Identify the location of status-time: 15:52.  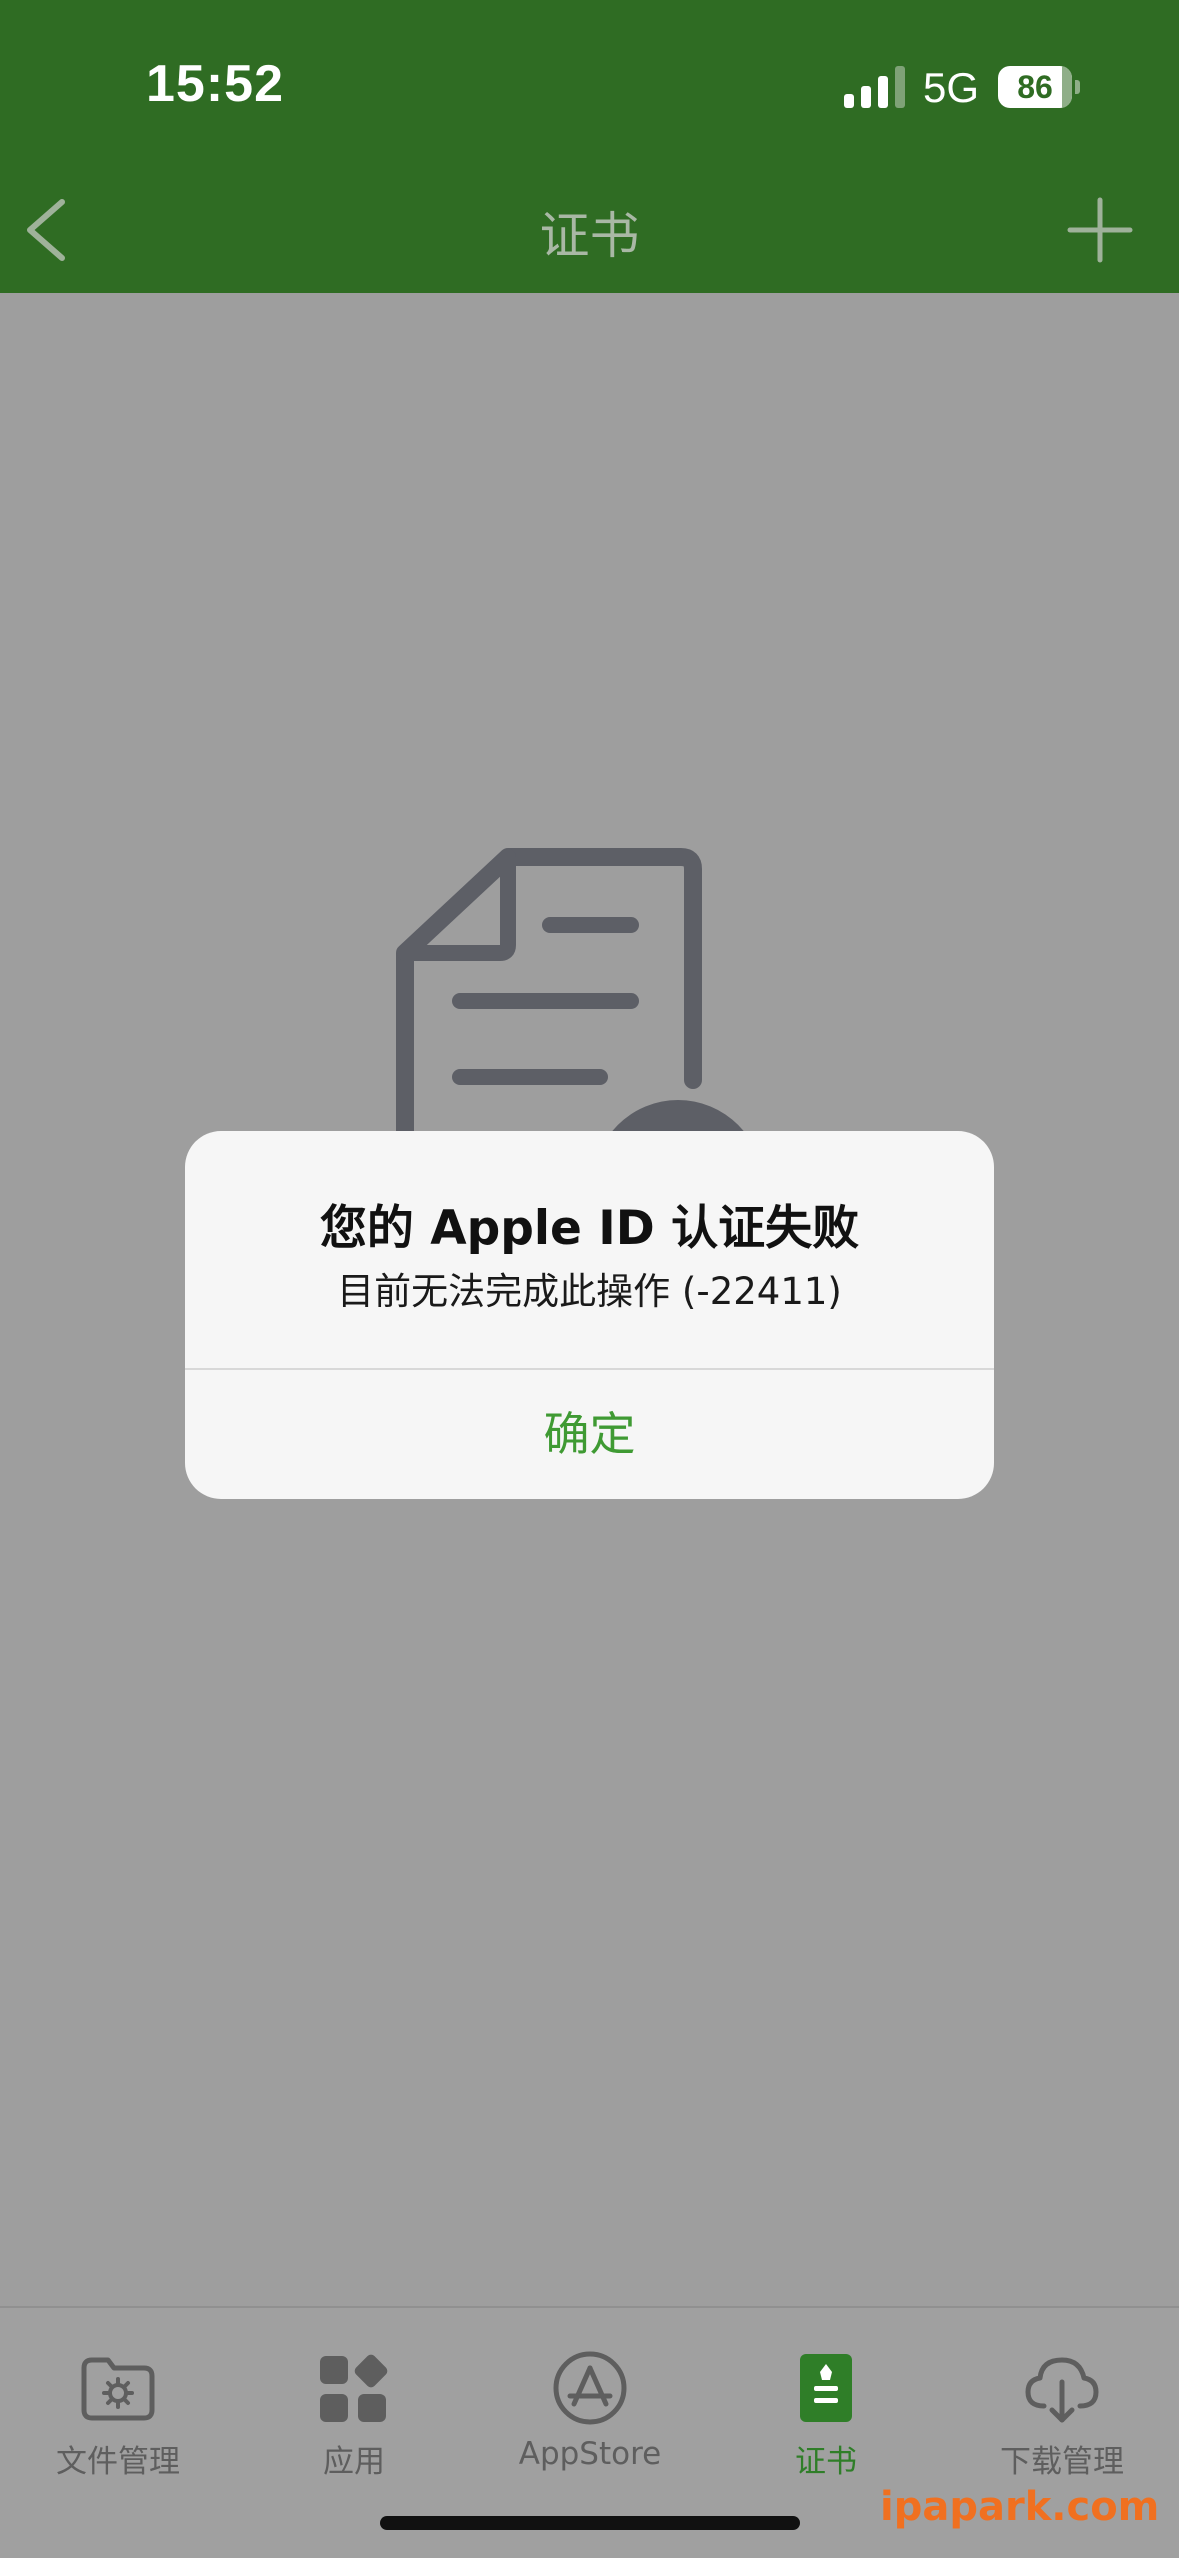
(215, 84).